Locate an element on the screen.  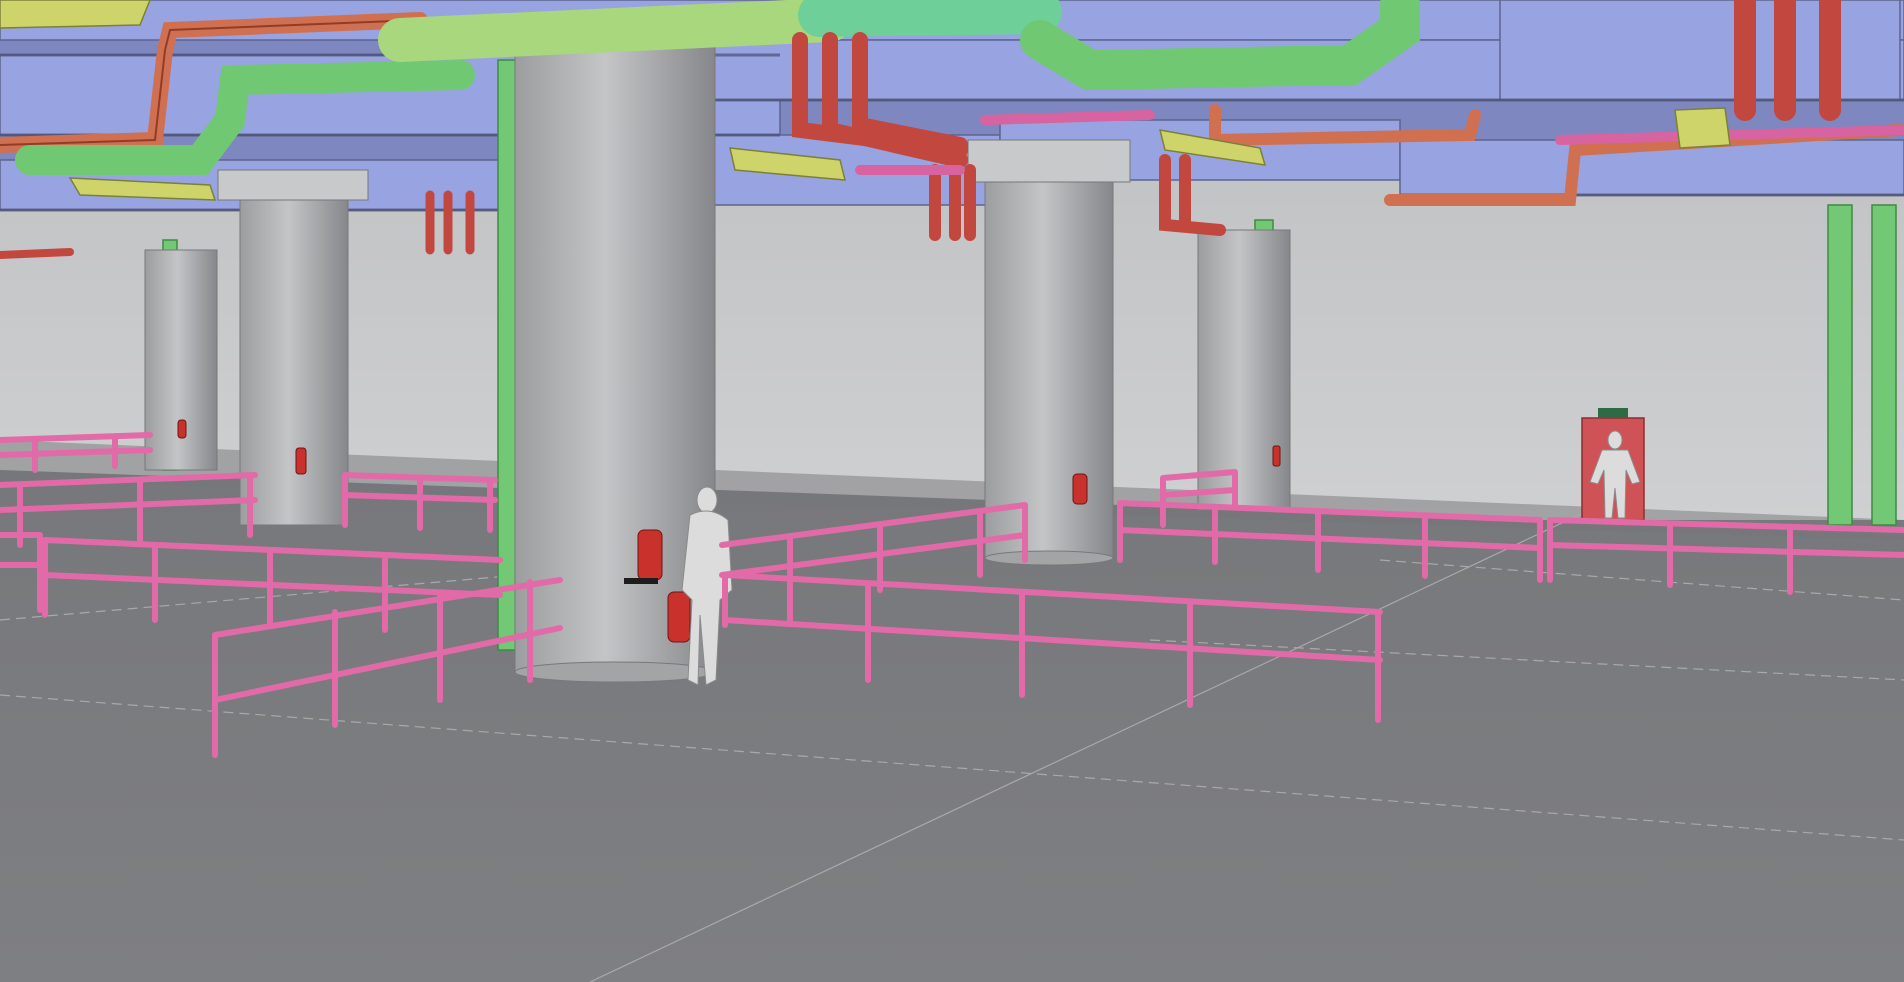
column-far-right is located at coordinates (1244, 370).